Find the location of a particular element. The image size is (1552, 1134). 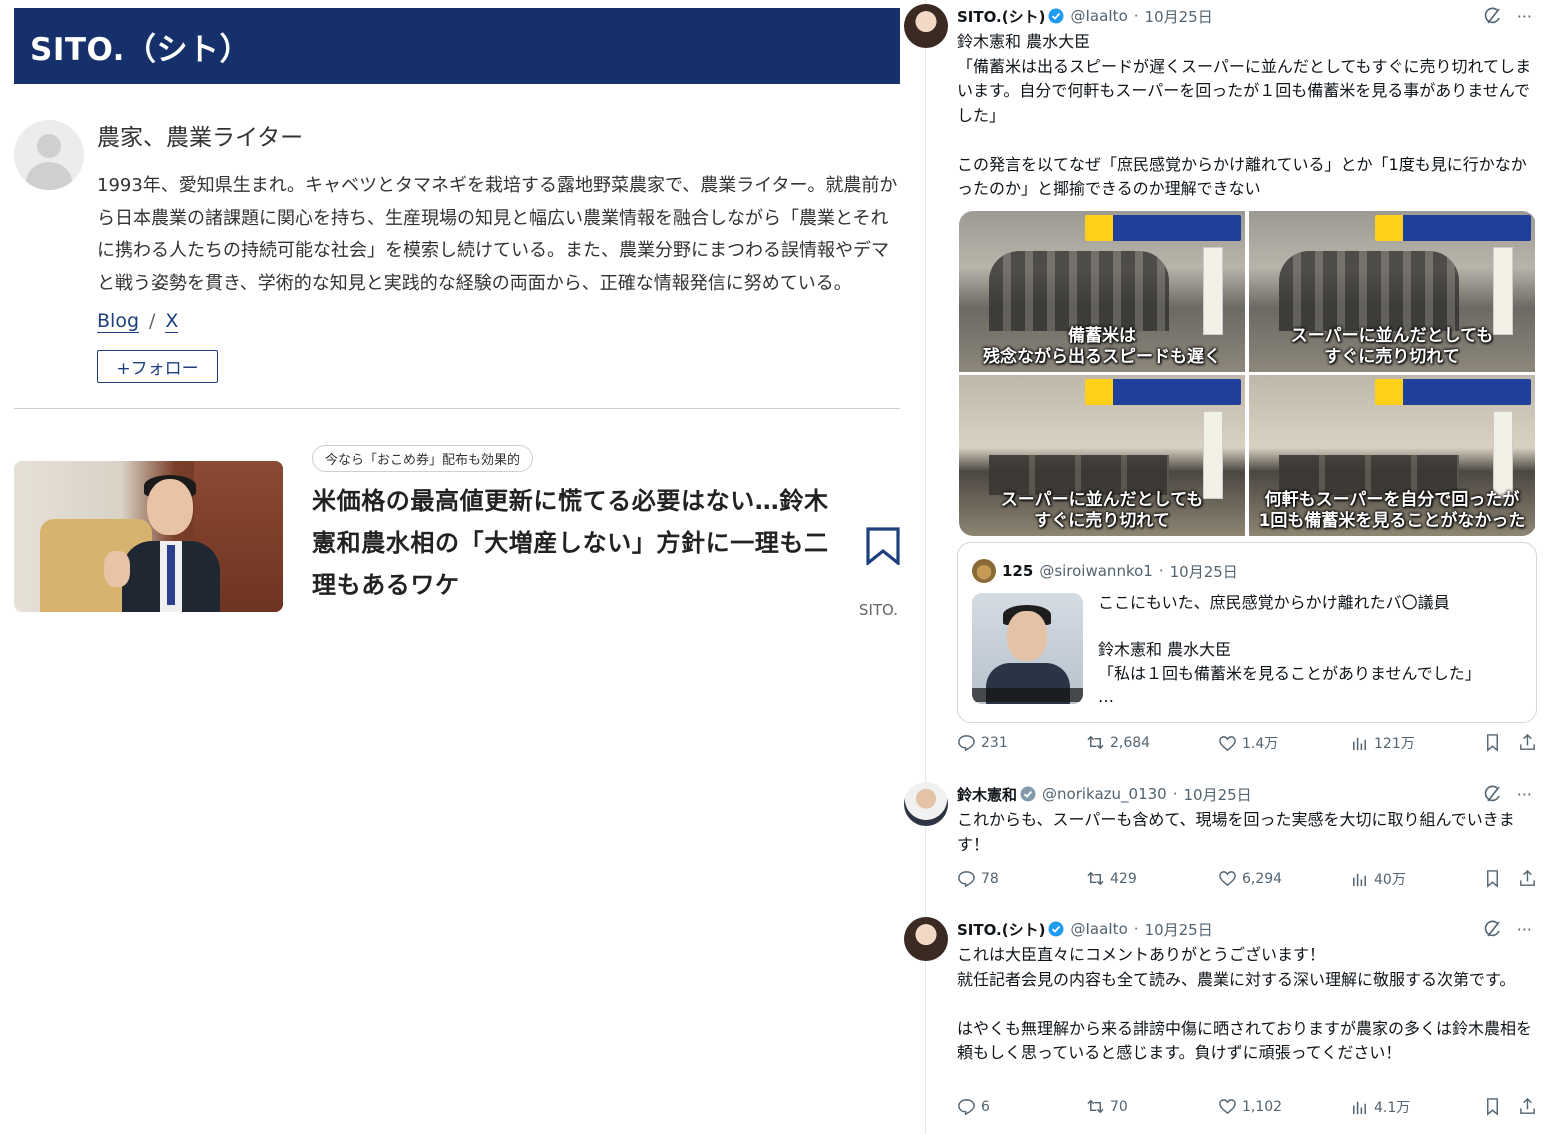

media-caption: 何軒もスーパーを自分で回ったが 1回も備蓄米を見ることがなかった is located at coordinates (1392, 510).